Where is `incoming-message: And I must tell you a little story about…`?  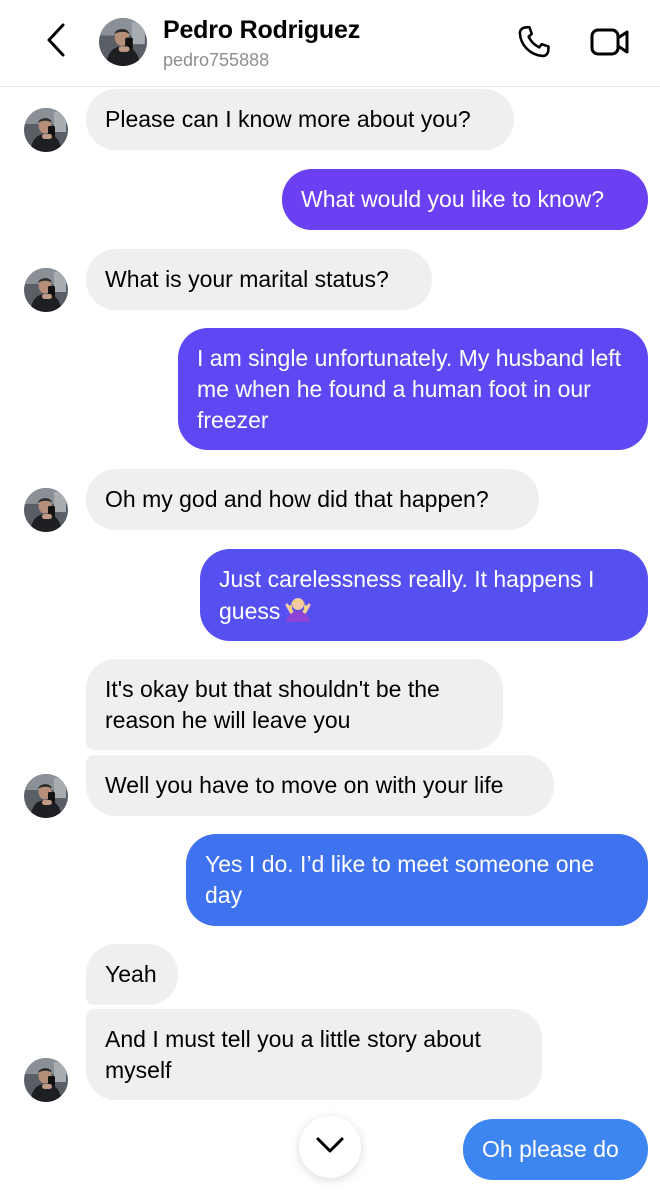 incoming-message: And I must tell you a little story about… is located at coordinates (314, 1054).